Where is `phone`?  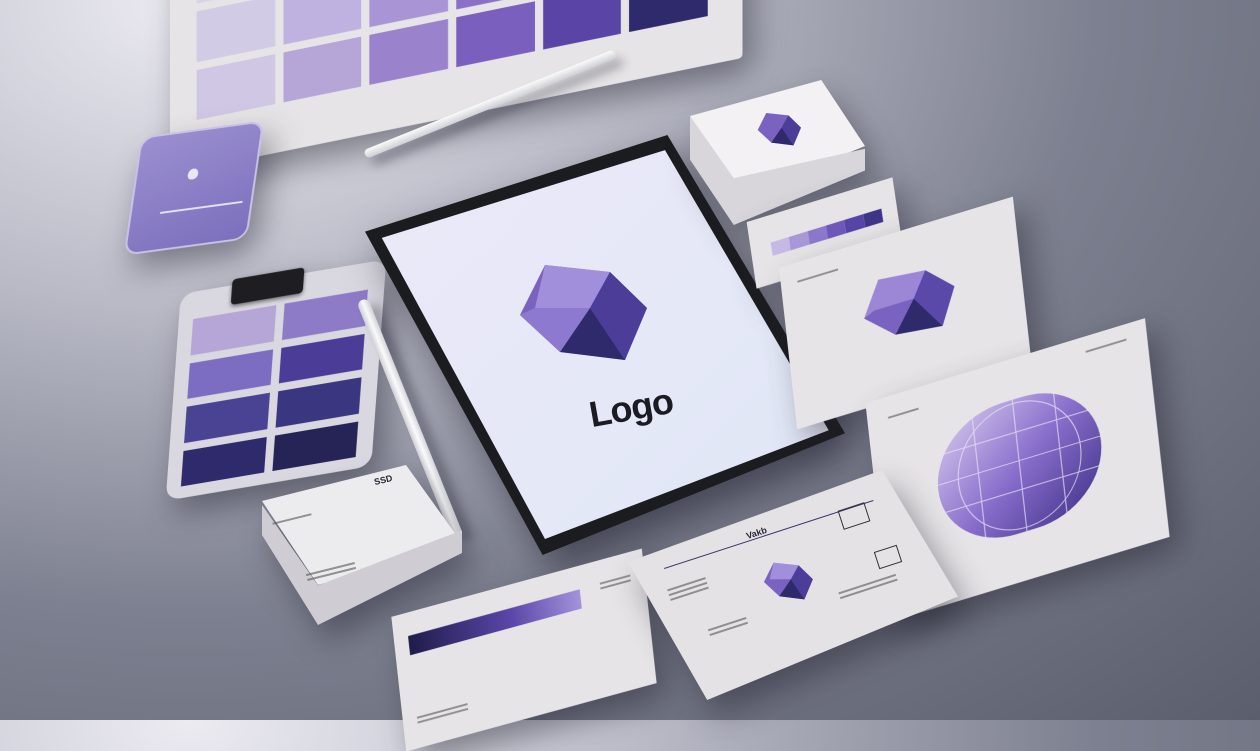 phone is located at coordinates (194, 188).